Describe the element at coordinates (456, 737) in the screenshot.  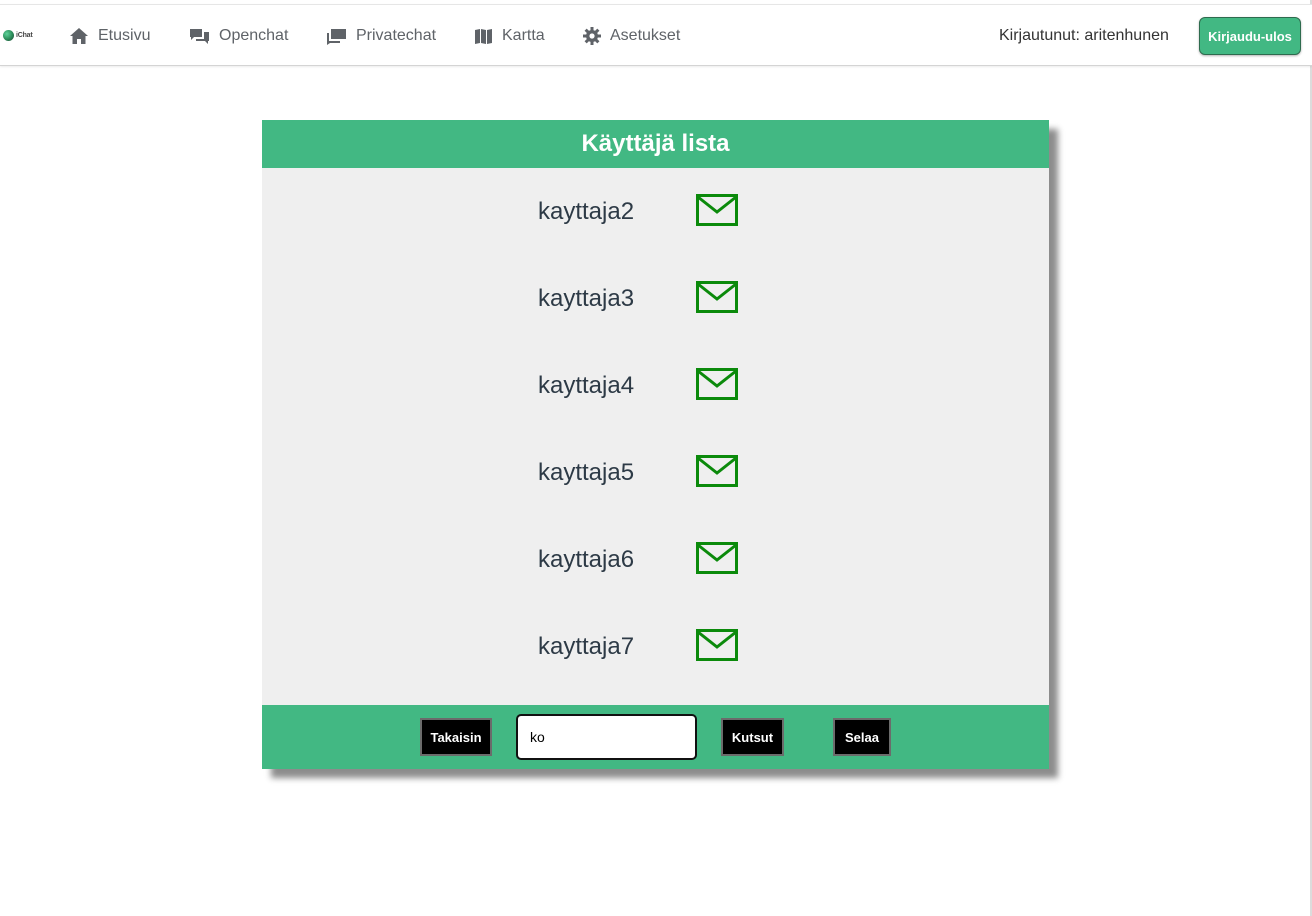
I see `back-button: Takaisin` at that location.